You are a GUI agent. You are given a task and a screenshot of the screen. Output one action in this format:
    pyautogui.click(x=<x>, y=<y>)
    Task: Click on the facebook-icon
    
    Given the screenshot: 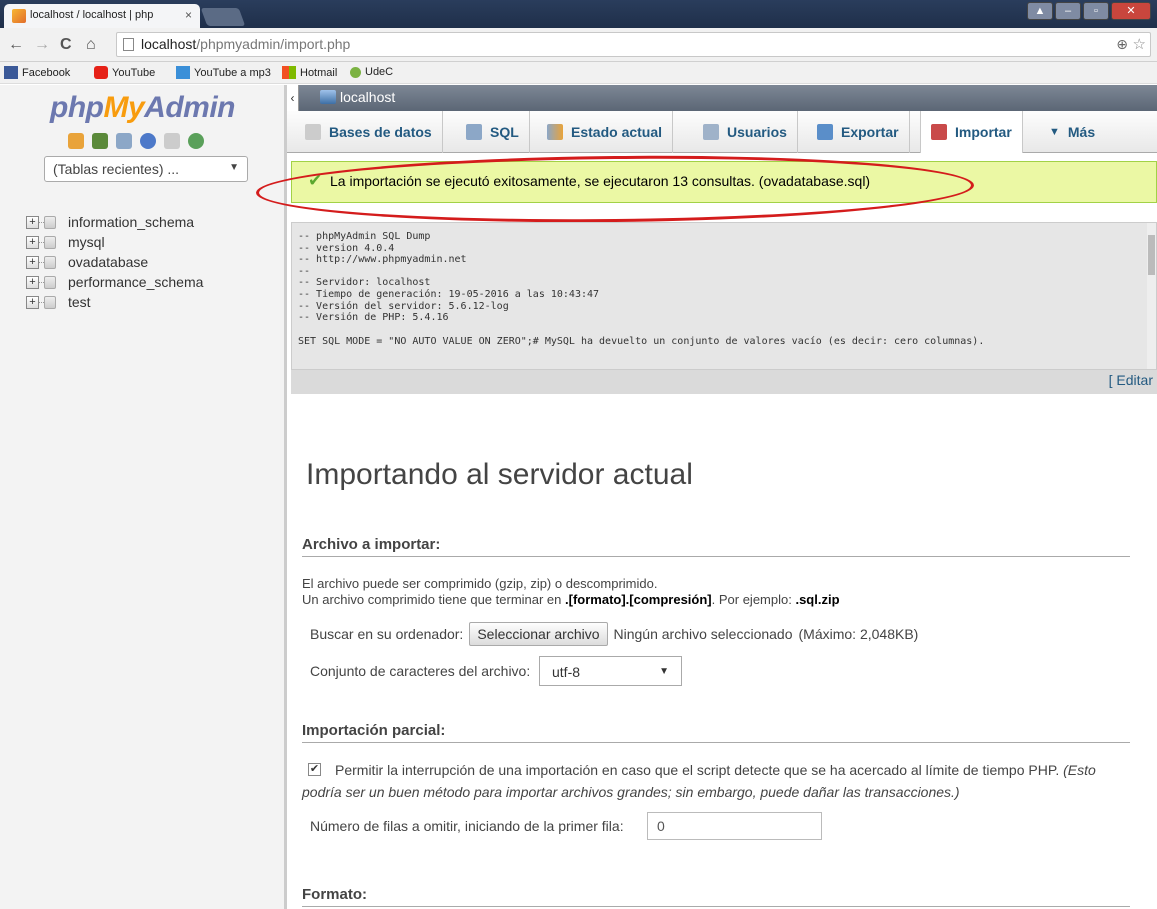 What is the action you would take?
    pyautogui.click(x=11, y=72)
    